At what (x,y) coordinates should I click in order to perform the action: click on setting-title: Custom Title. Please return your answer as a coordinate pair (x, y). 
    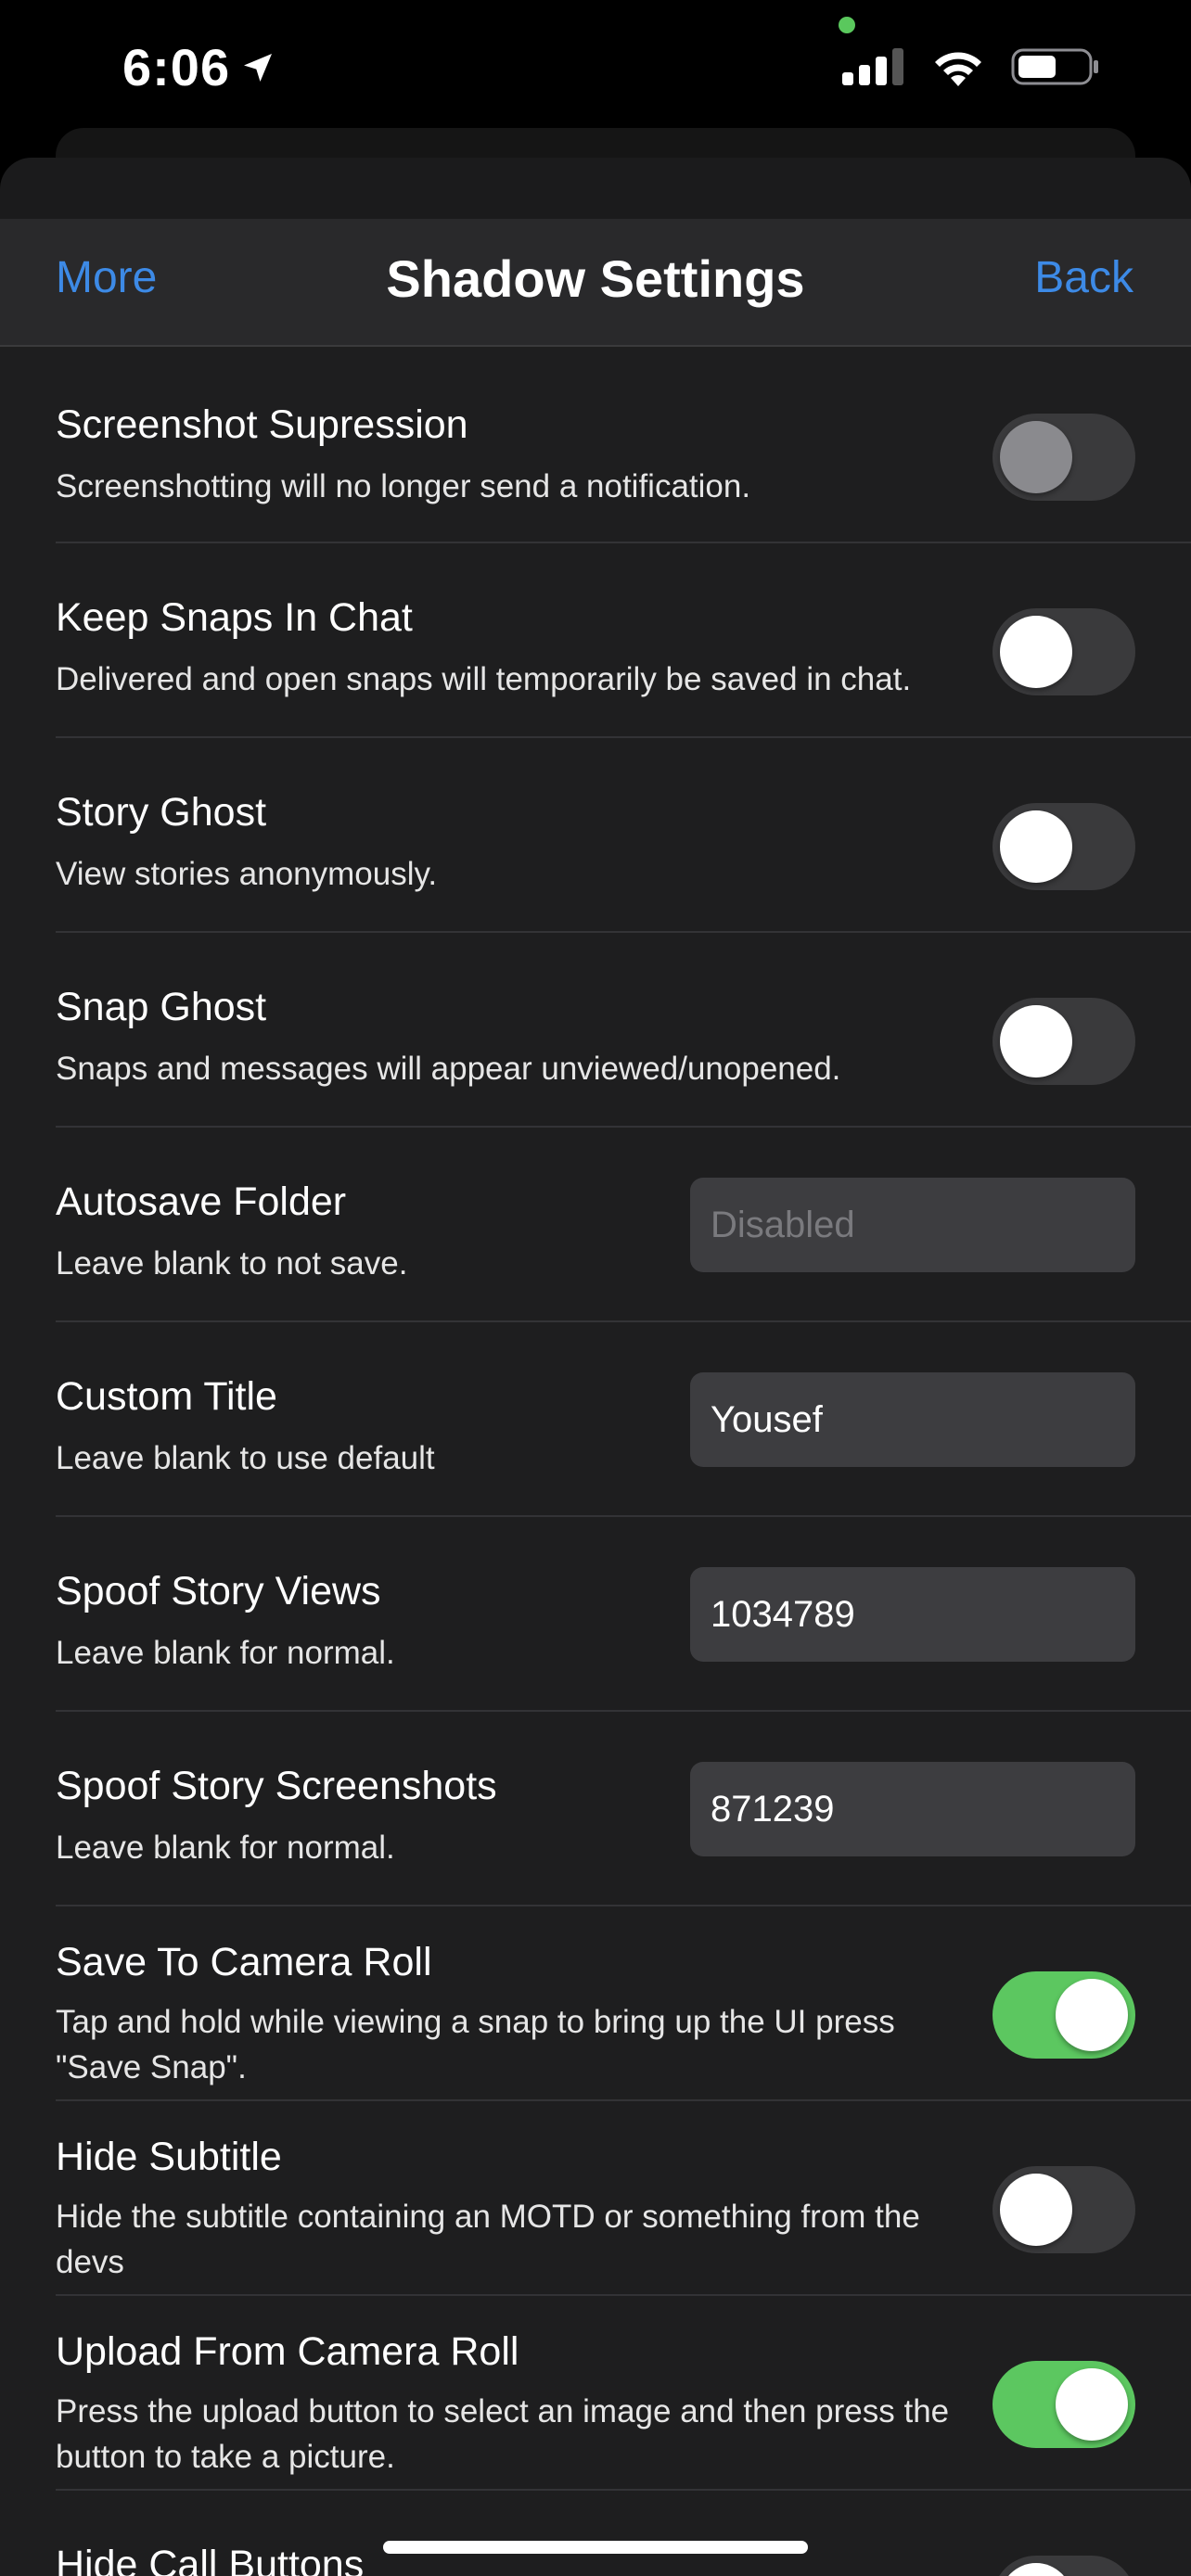
    Looking at the image, I should click on (166, 1397).